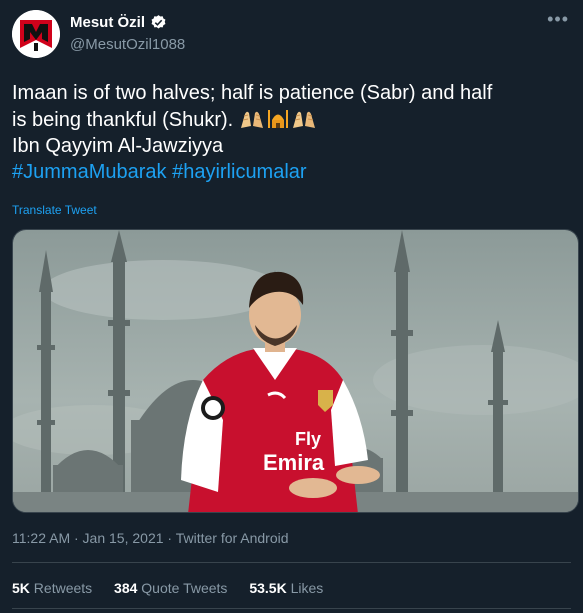 The image size is (583, 613). Describe the element at coordinates (21, 588) in the screenshot. I see `retweets-count: 5K` at that location.